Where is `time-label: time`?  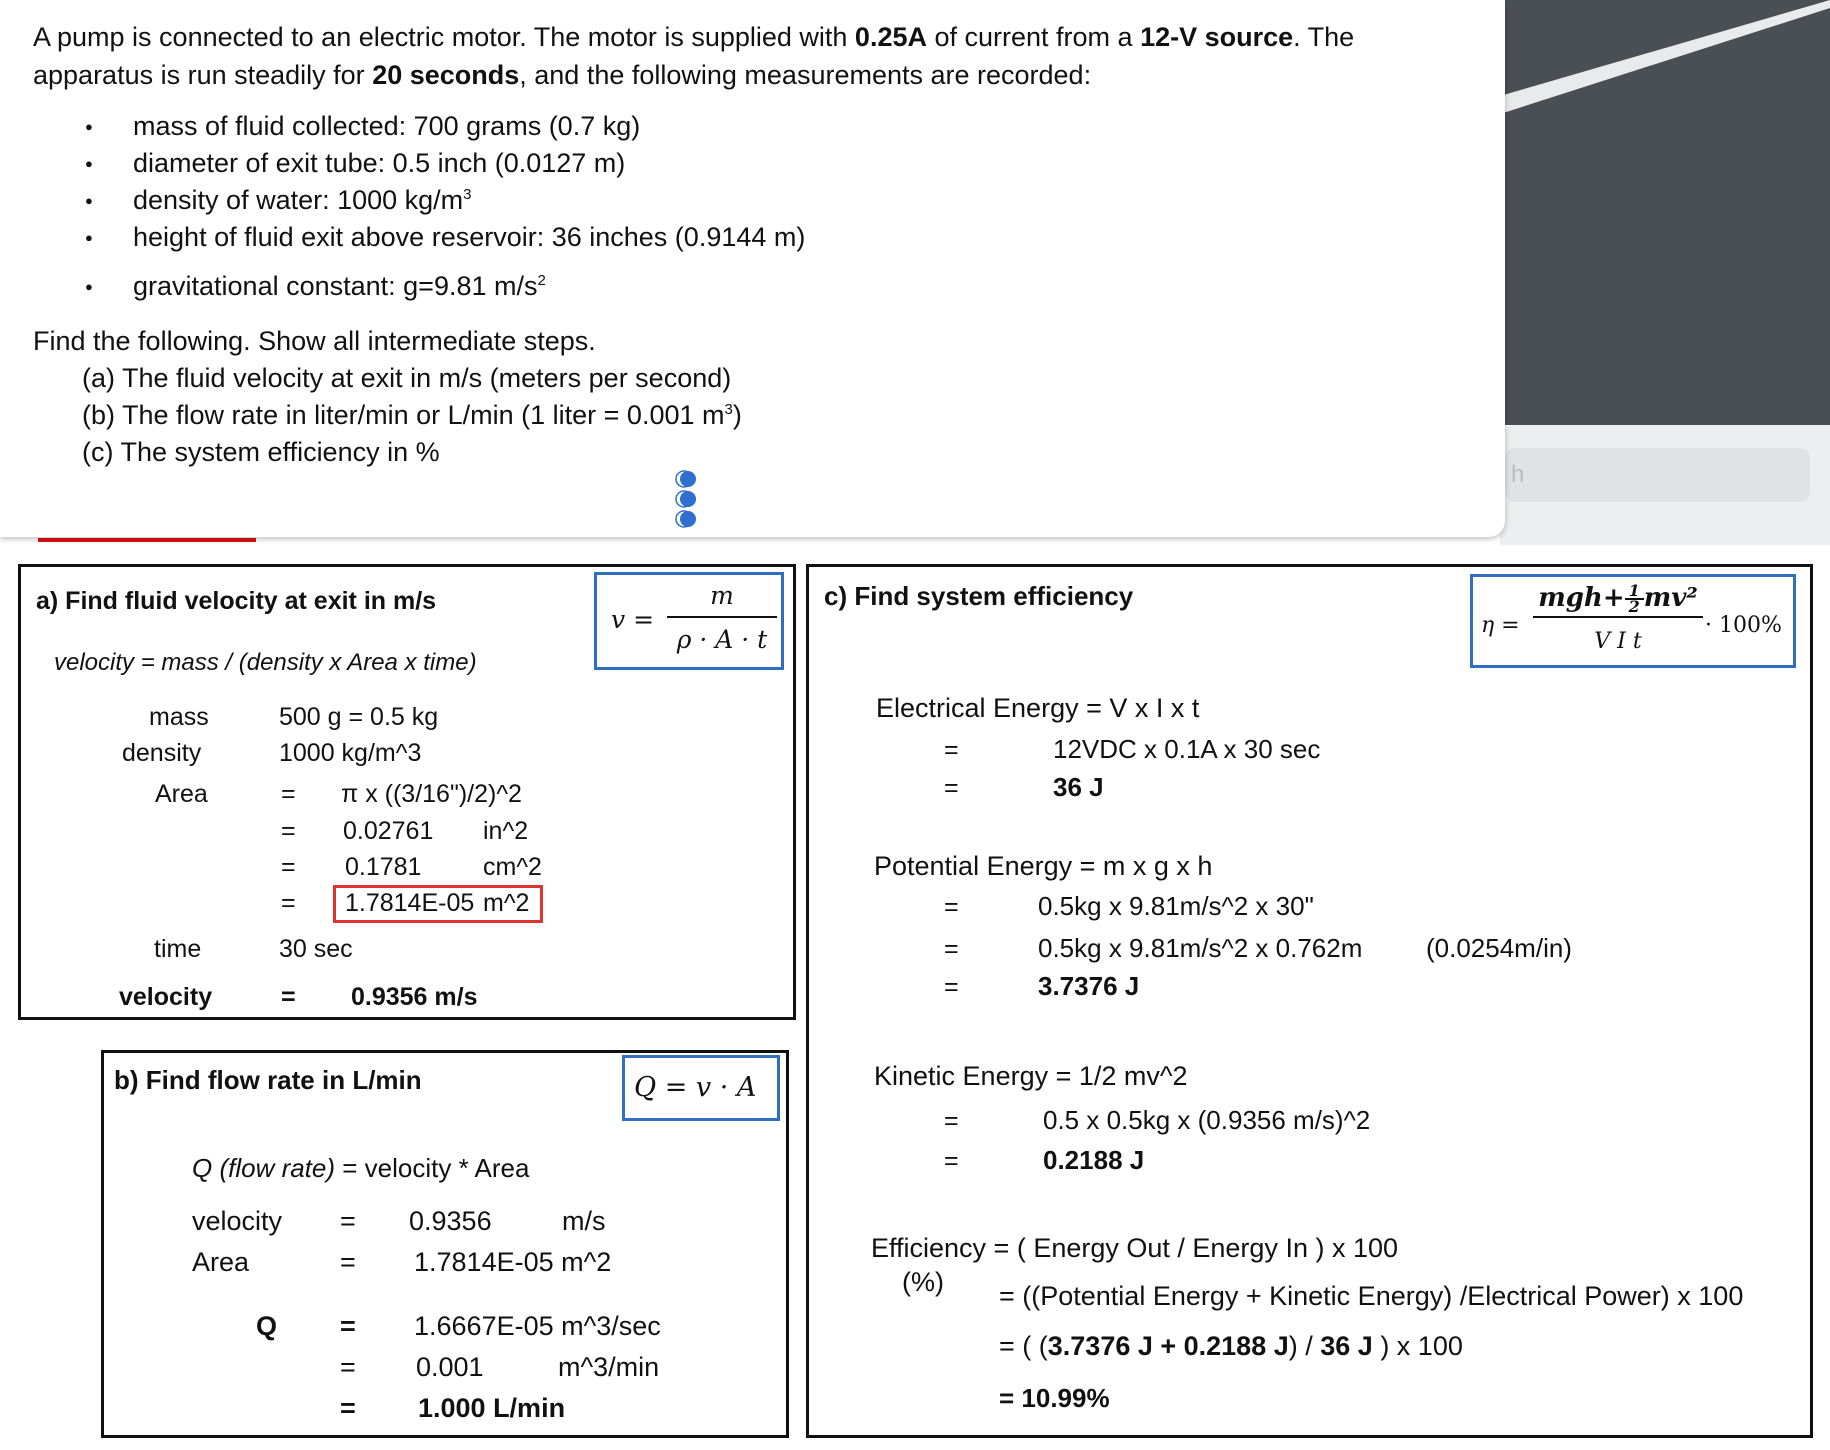 time-label: time is located at coordinates (178, 949).